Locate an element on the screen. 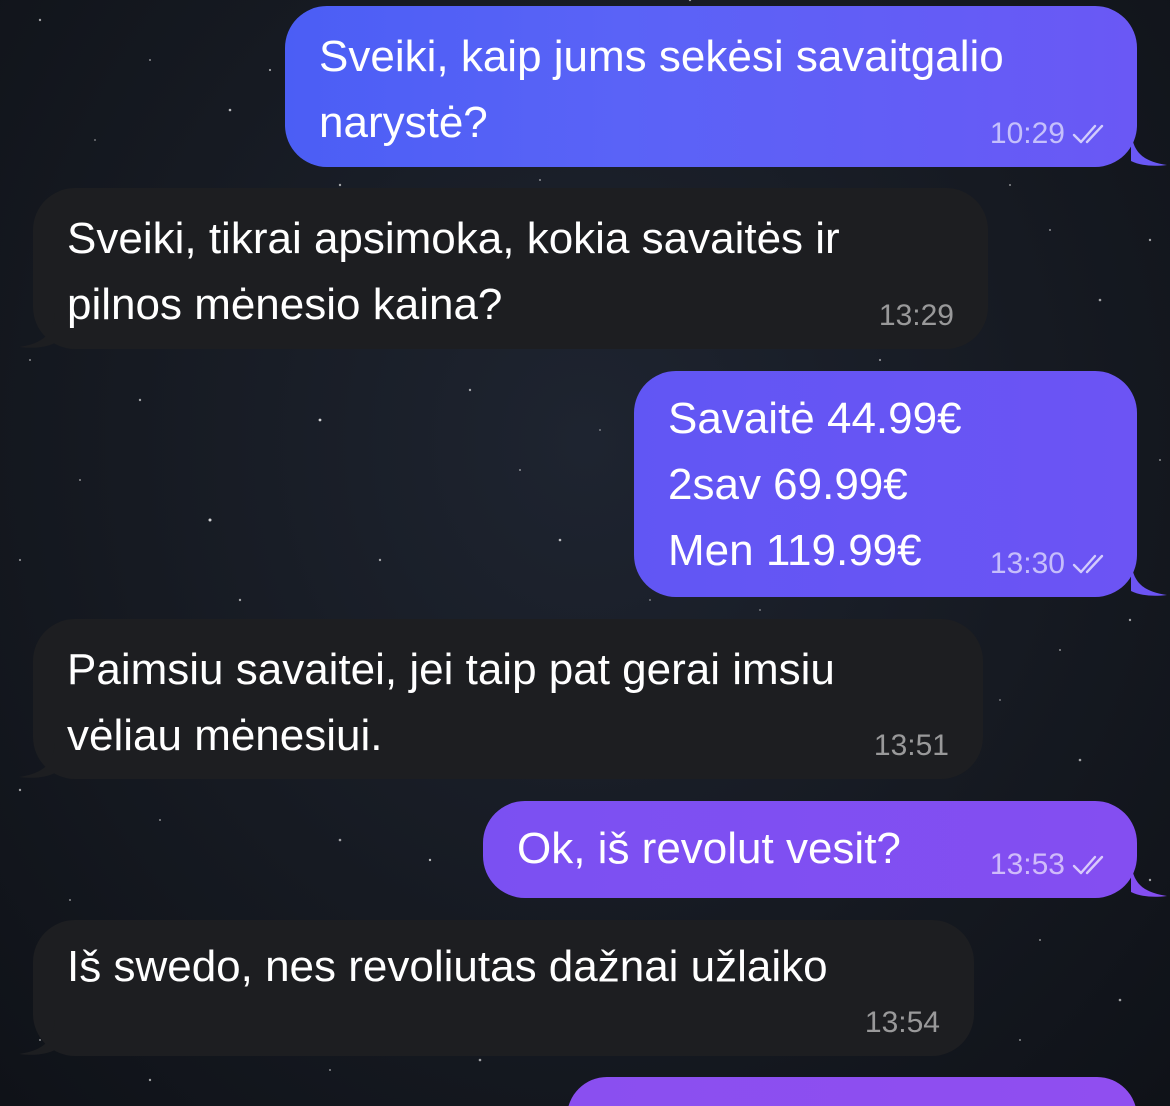 The width and height of the screenshot is (1170, 1106). message-time: 13:53 is located at coordinates (1027, 864).